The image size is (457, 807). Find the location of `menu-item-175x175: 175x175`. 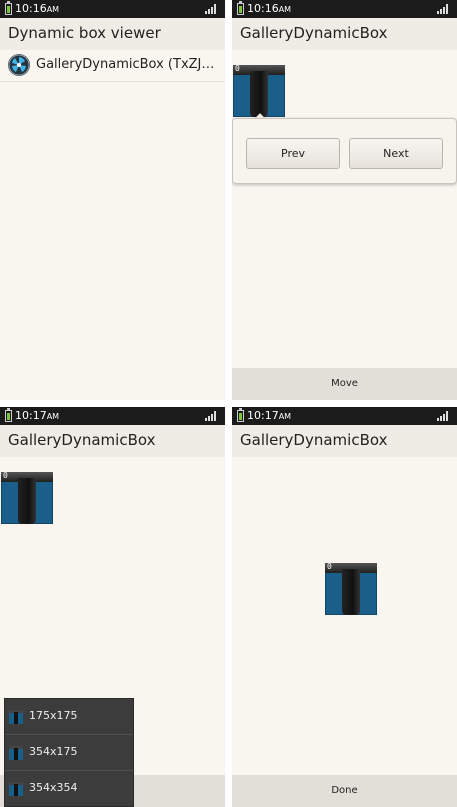

menu-item-175x175: 175x175 is located at coordinates (69, 717).